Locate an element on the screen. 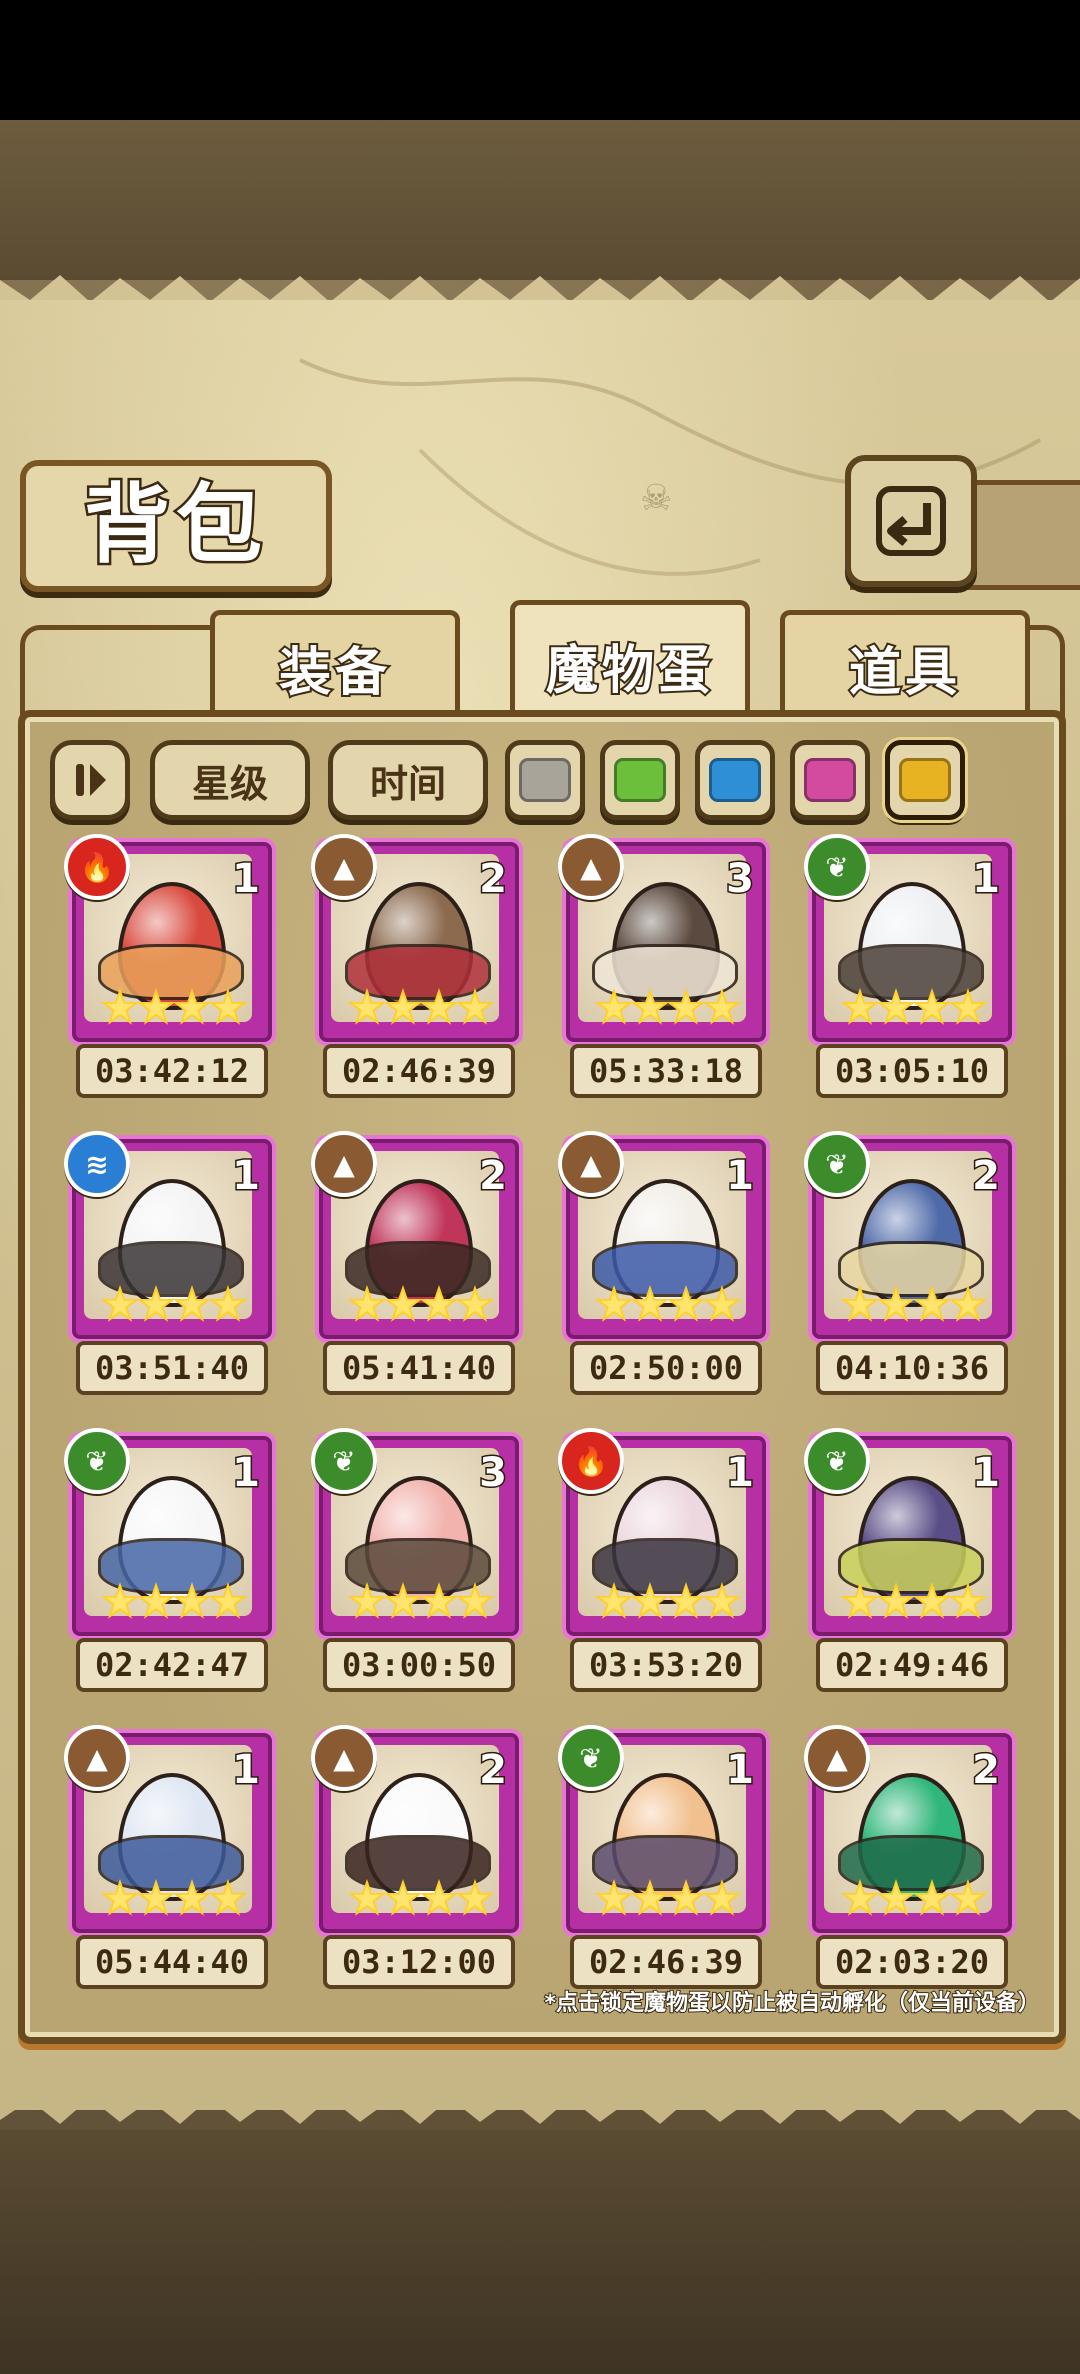 Image resolution: width=1080 pixels, height=2374 pixels. sort-order-button is located at coordinates (90, 780).